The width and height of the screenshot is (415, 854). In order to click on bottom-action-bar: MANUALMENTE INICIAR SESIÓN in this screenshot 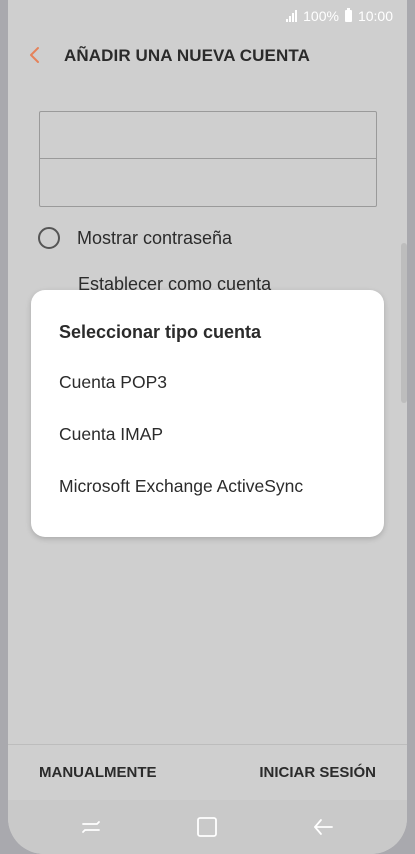, I will do `click(207, 772)`.